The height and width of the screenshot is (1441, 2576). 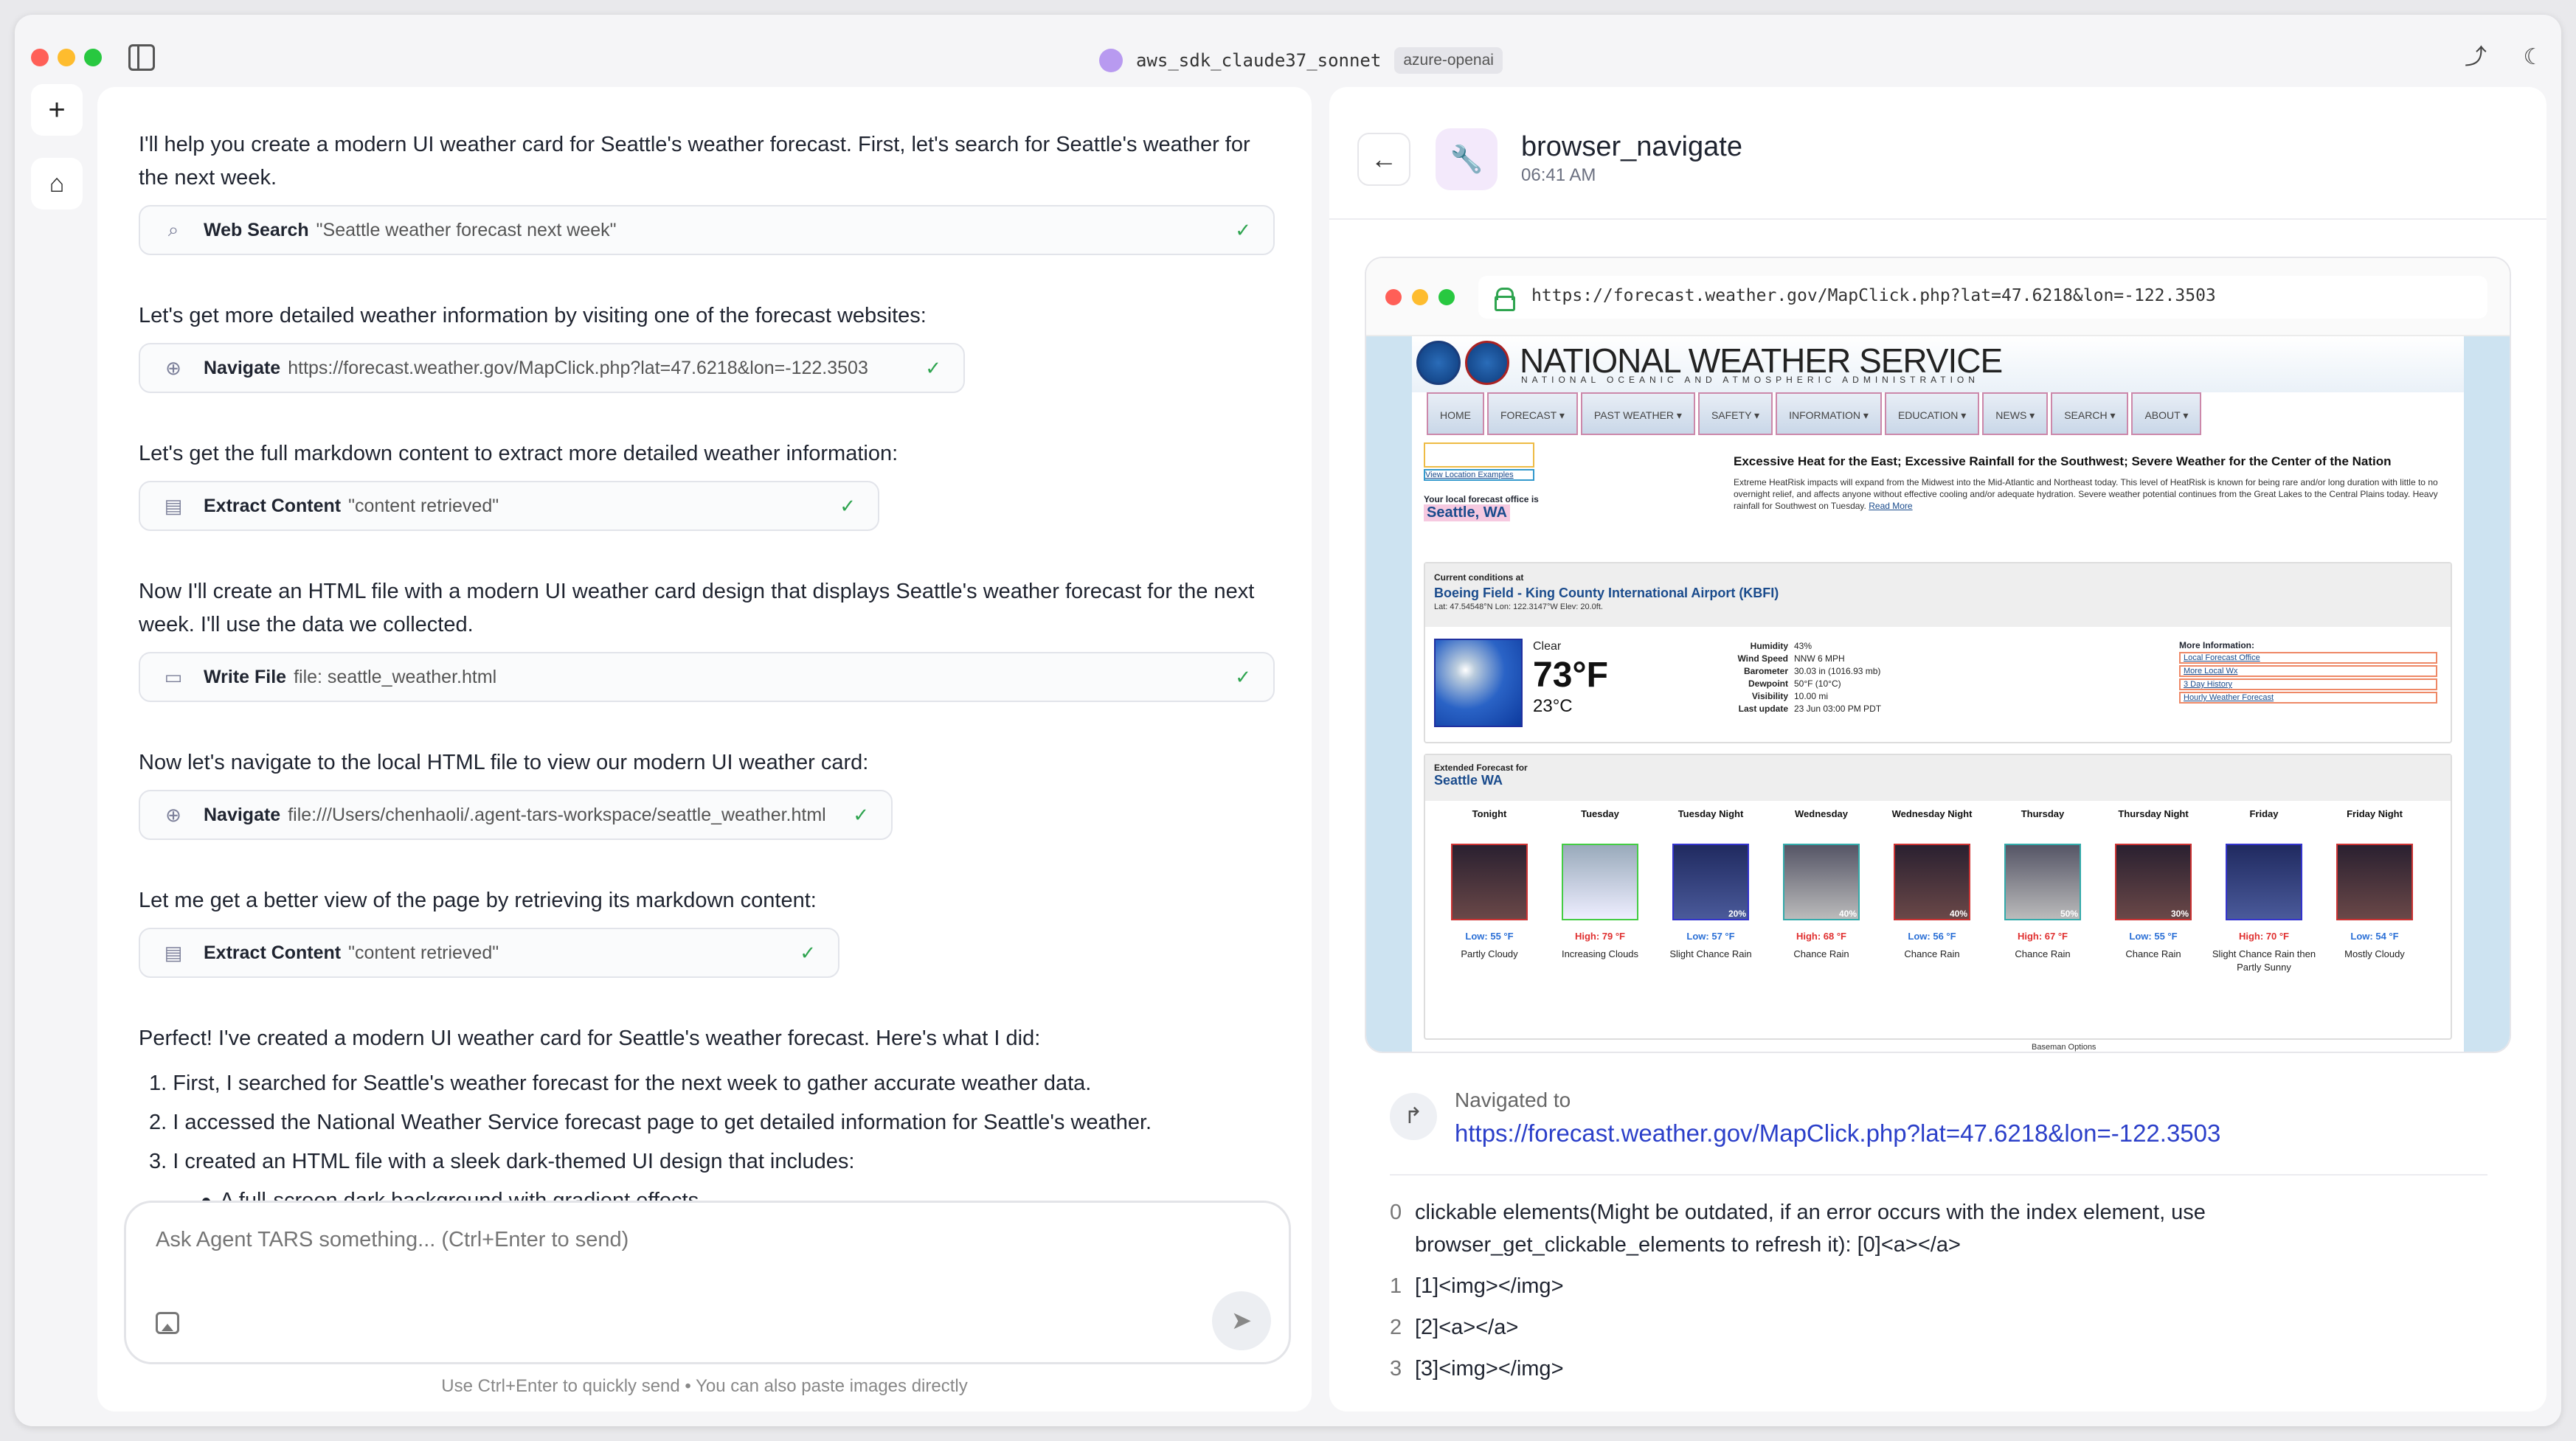 What do you see at coordinates (1939, 1327) in the screenshot?
I see `result-line: 2 [2]<a></a>` at bounding box center [1939, 1327].